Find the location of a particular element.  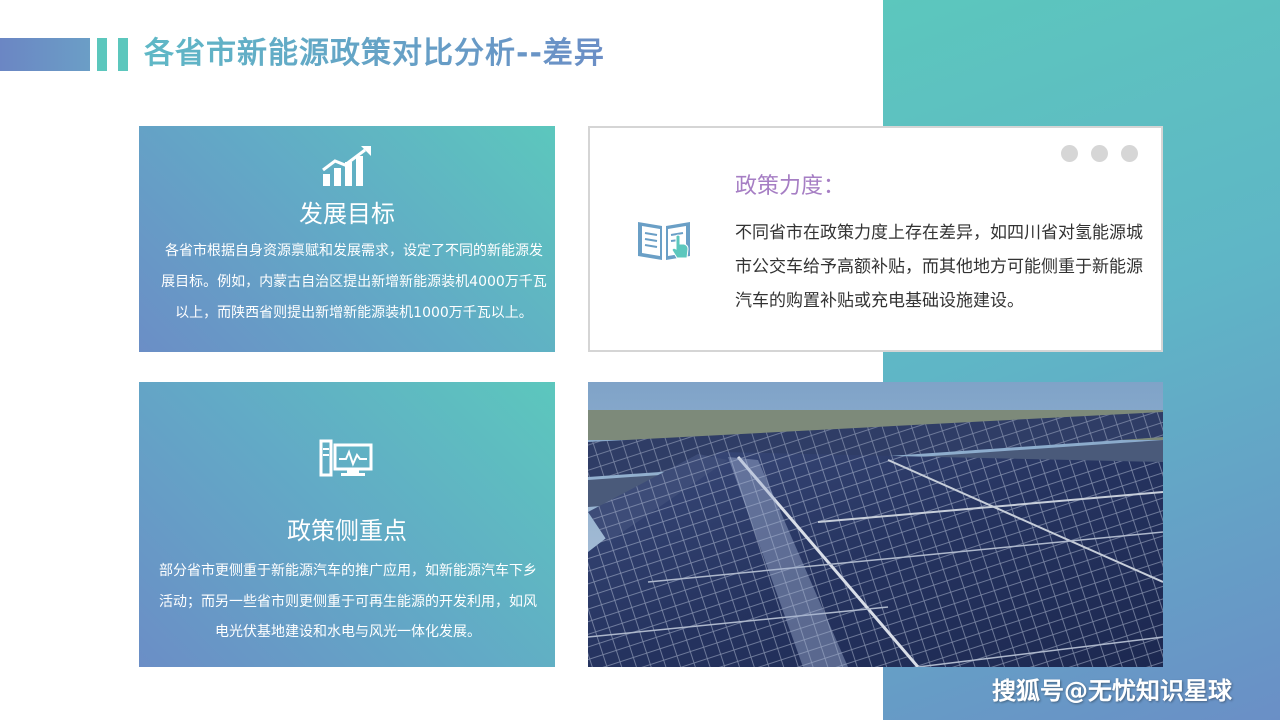

card-title: 发展目标 is located at coordinates (347, 214).